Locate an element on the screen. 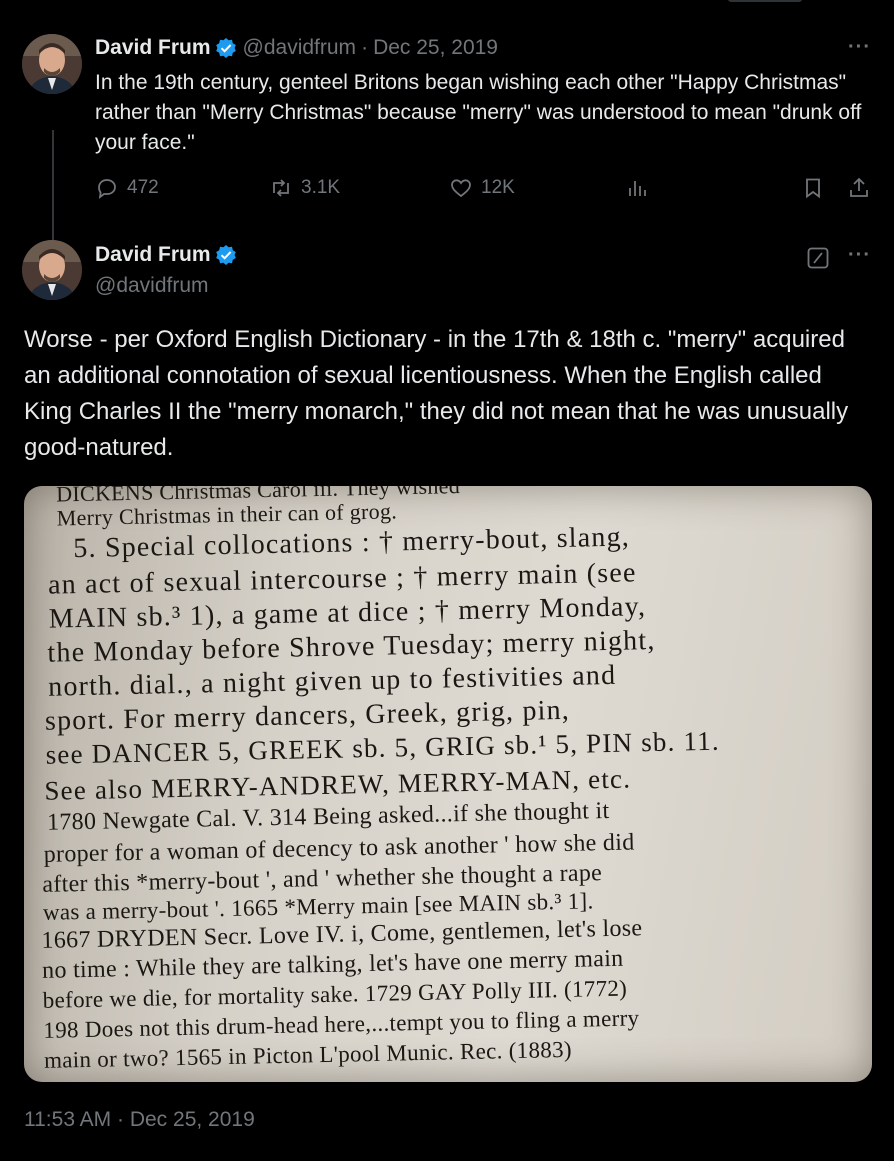  main-name-row: David Frum is located at coordinates (166, 255).